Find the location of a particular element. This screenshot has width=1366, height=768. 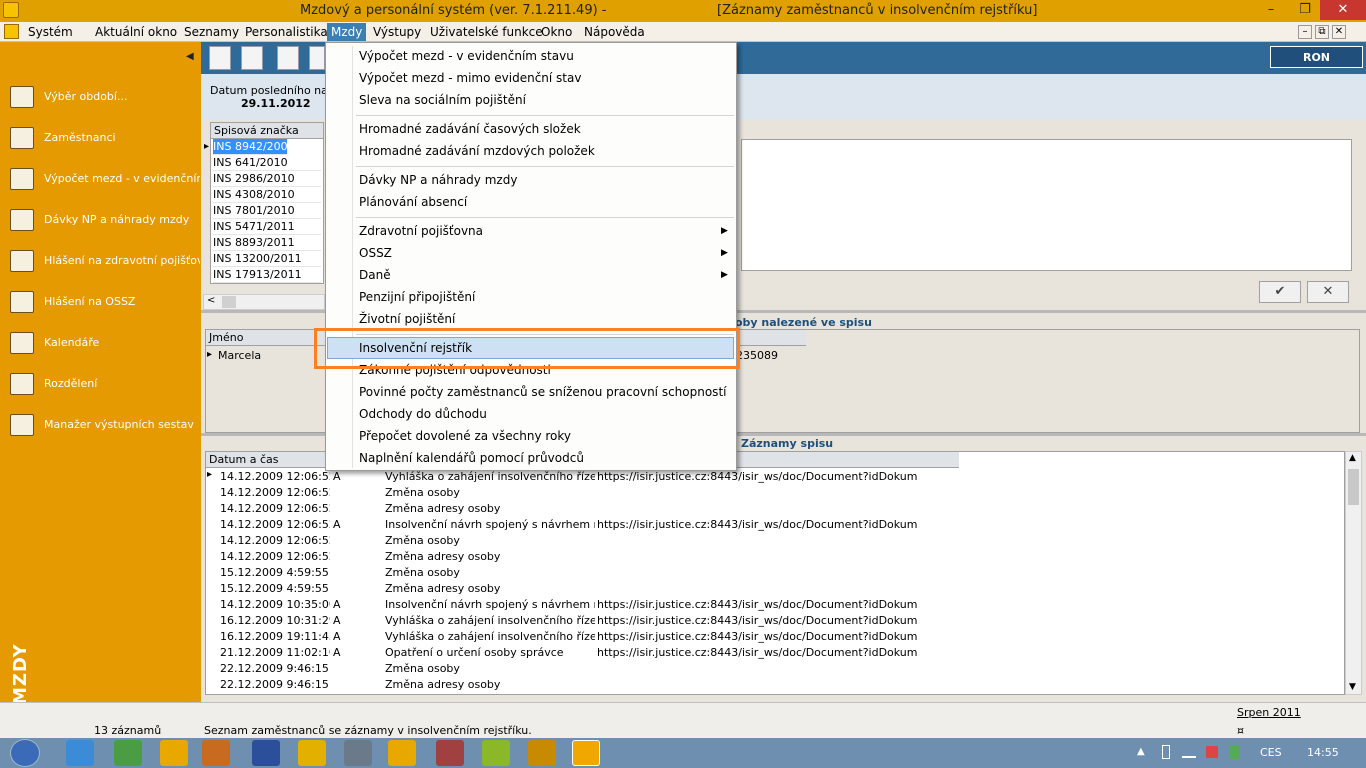

scroll-down-icon: ▼ is located at coordinates (1352, 687).